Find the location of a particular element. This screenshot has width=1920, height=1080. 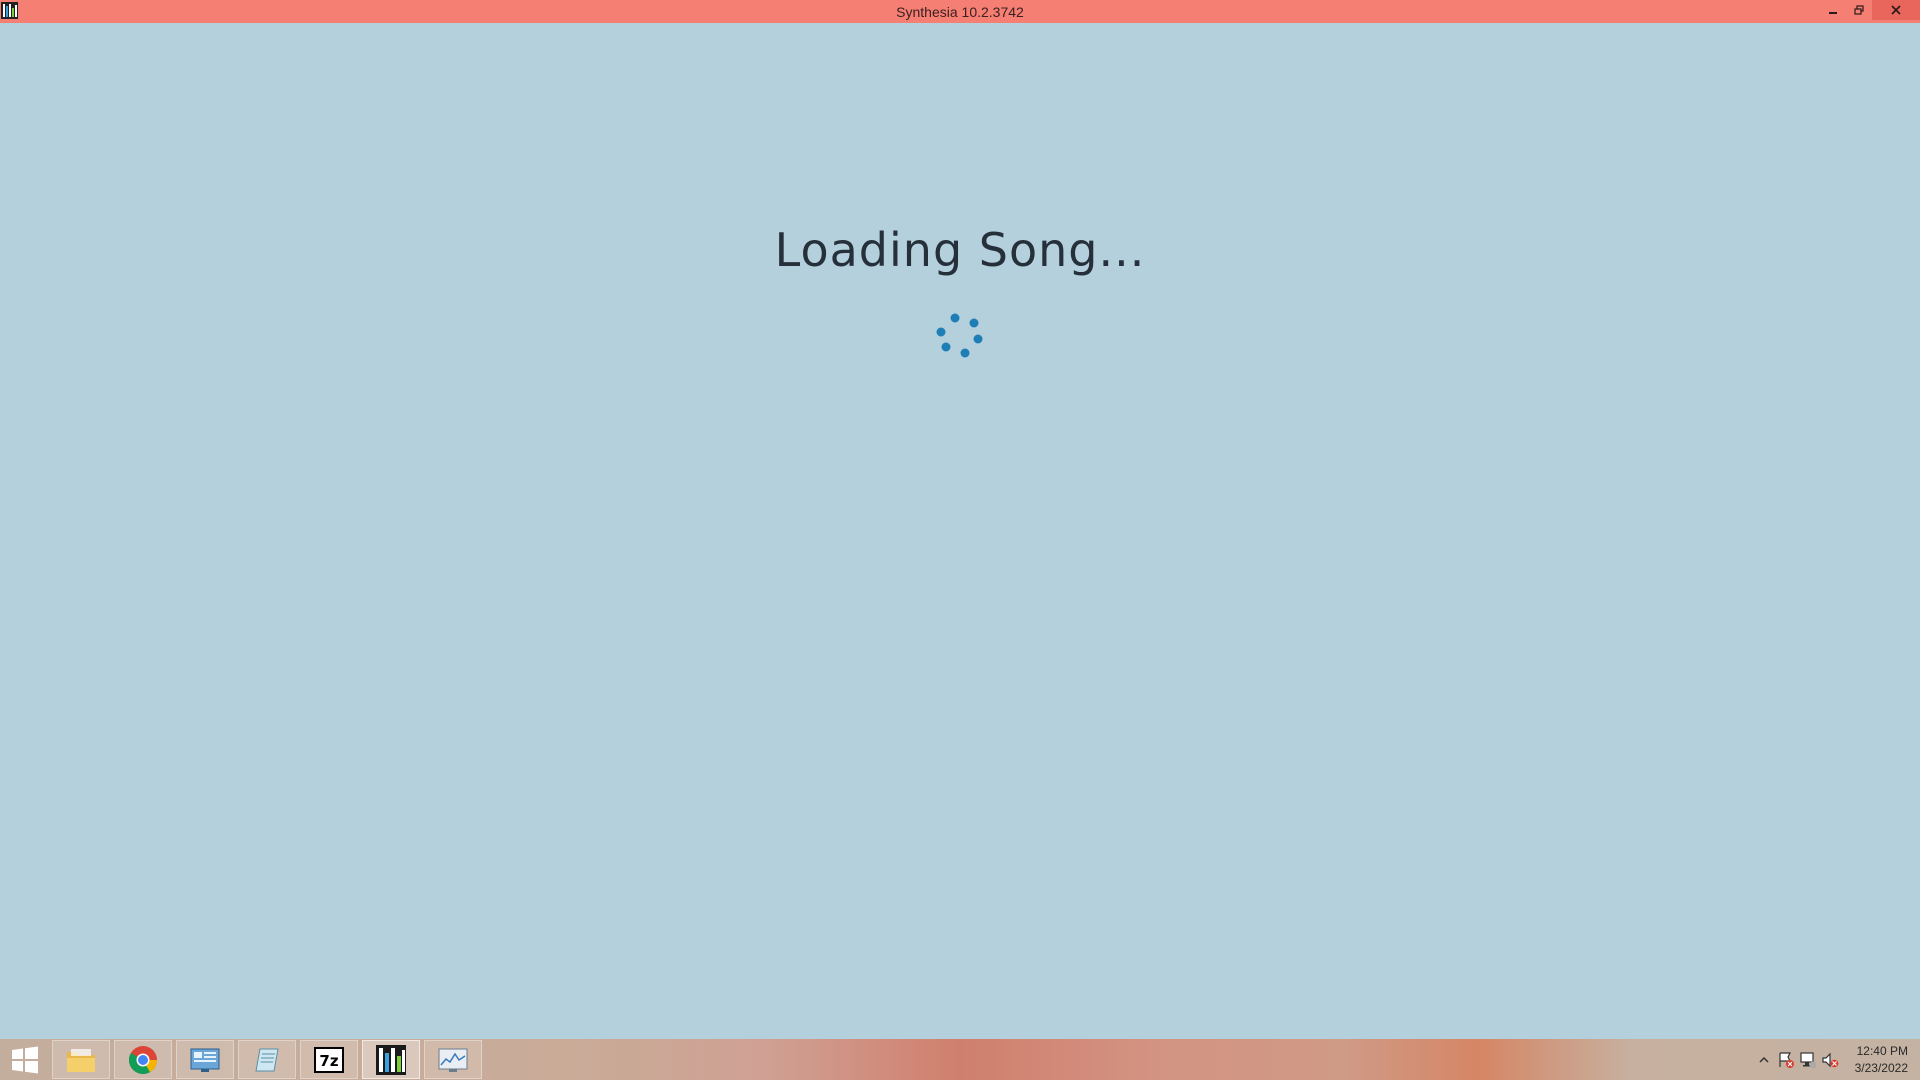

taskbar: 7z 12:40 PM 3/23/2022 is located at coordinates (960, 1059).